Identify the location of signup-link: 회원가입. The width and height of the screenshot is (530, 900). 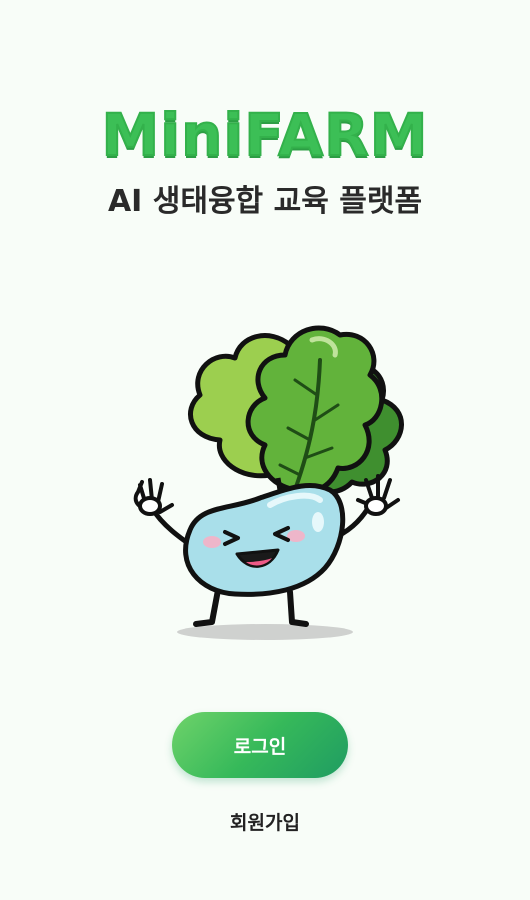
(265, 823).